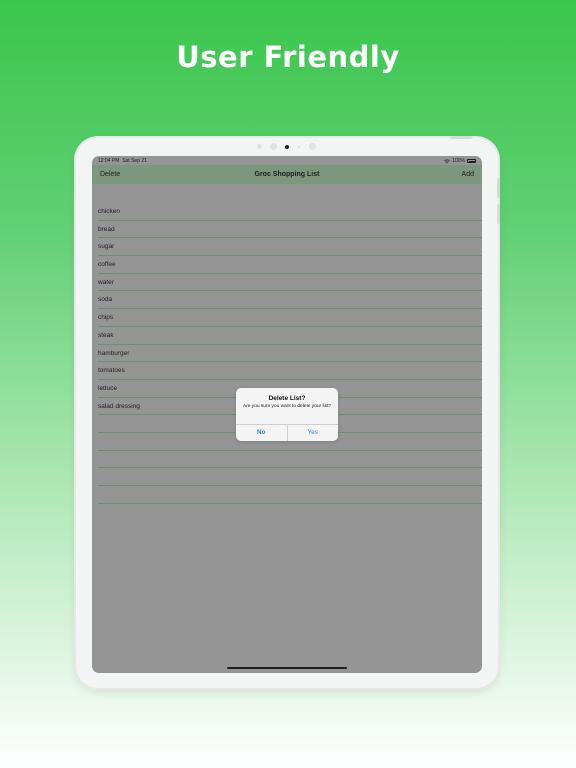  Describe the element at coordinates (290, 247) in the screenshot. I see `list-item: sugar` at that location.